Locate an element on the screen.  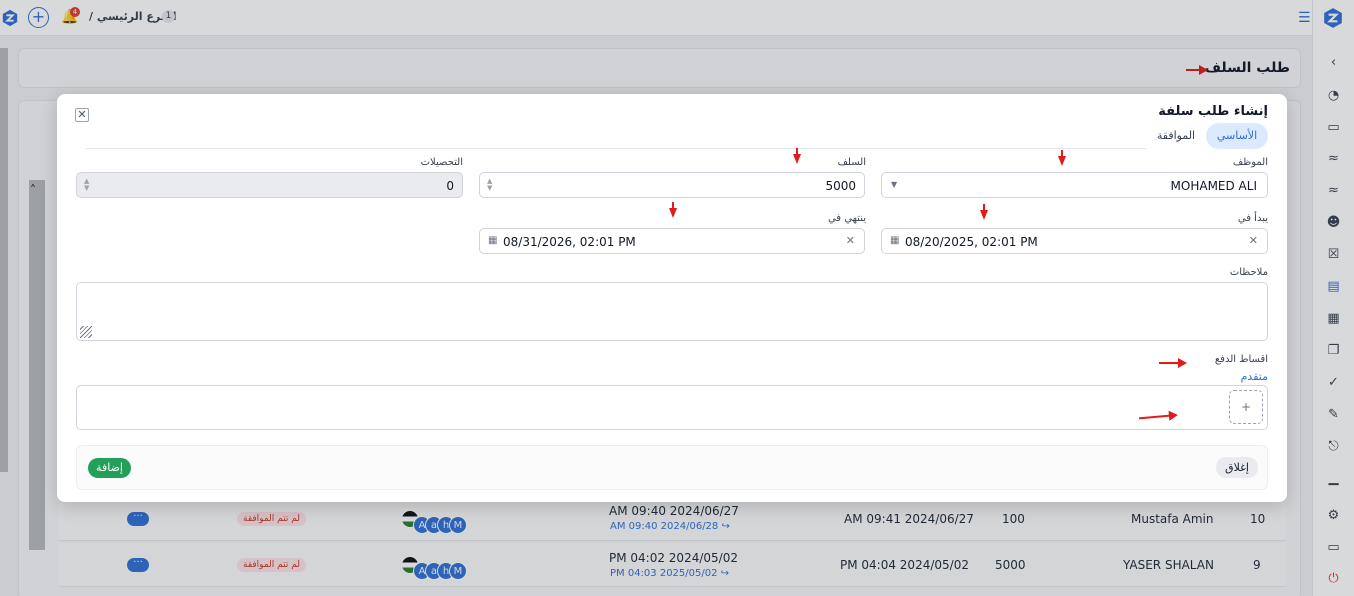
resize-handle-icon is located at coordinates (86, 332).